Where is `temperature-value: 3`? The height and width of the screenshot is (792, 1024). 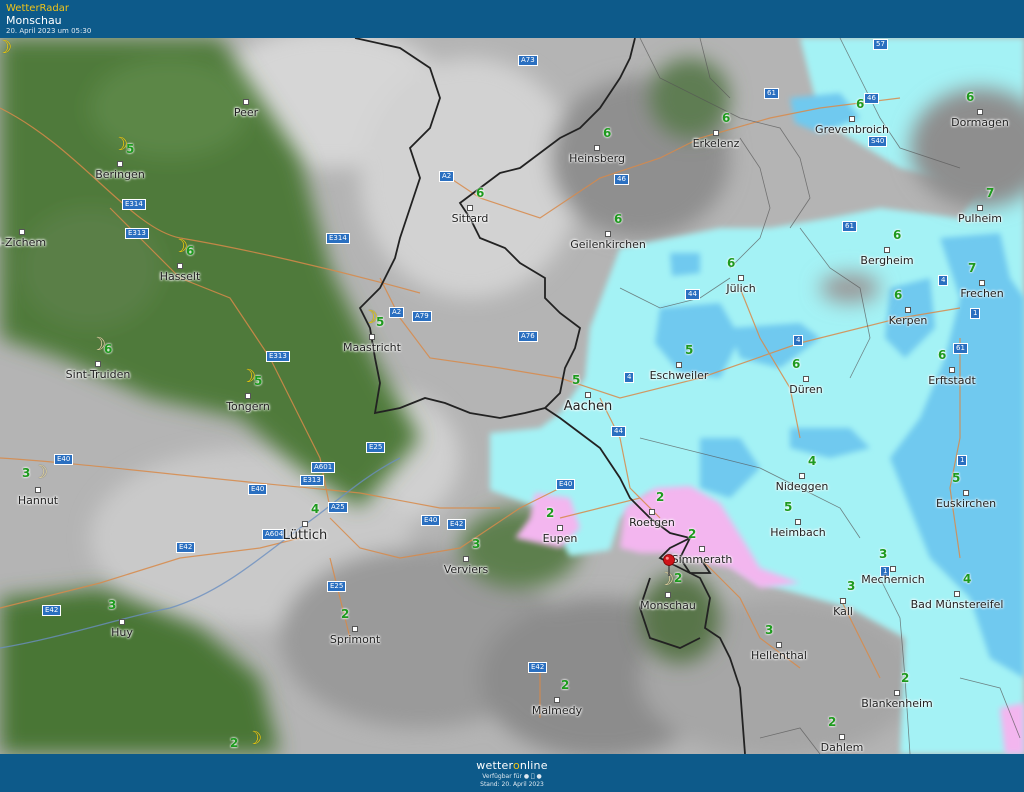
temperature-value: 3 is located at coordinates (883, 554).